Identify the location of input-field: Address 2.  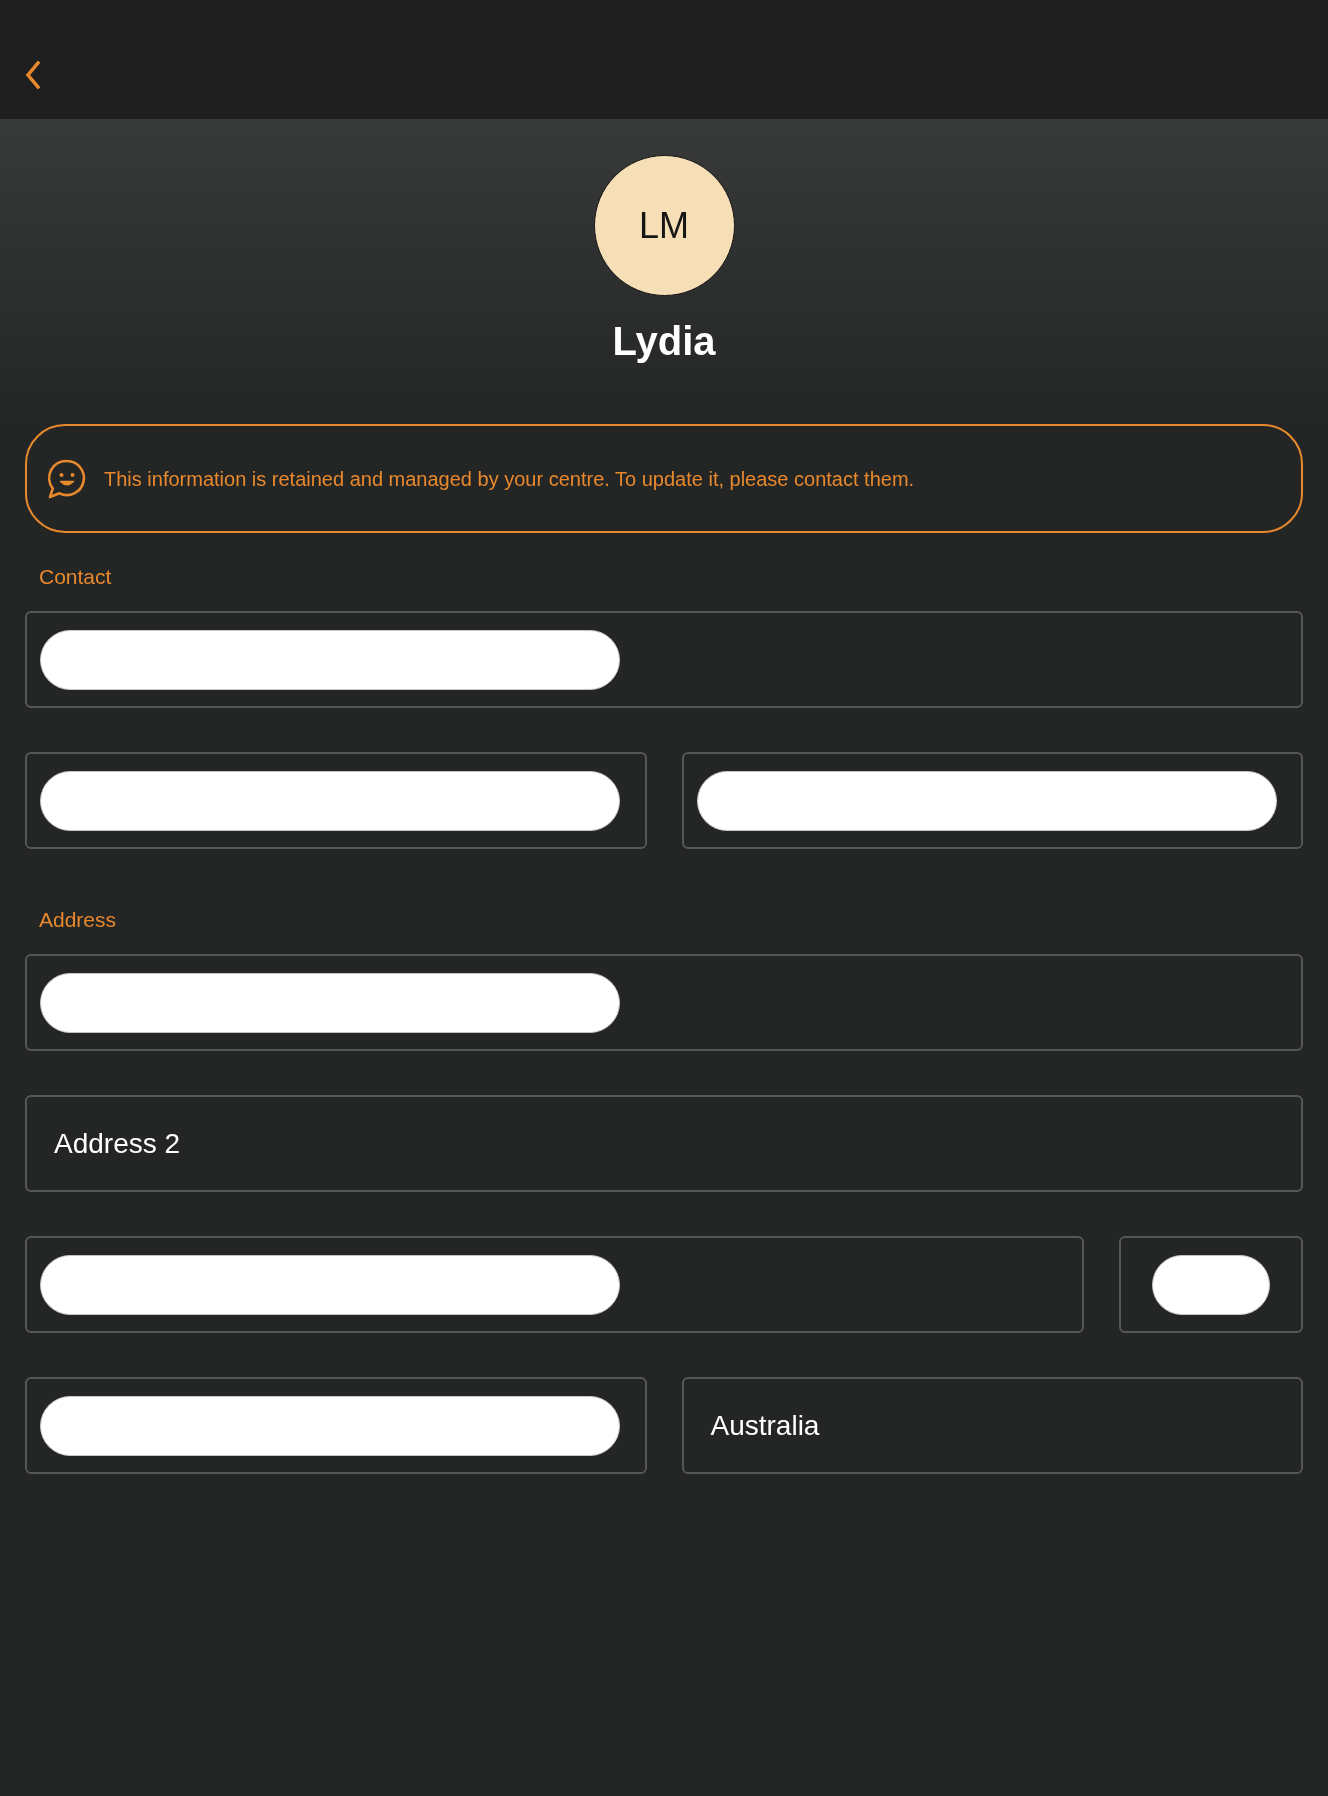
(664, 1143).